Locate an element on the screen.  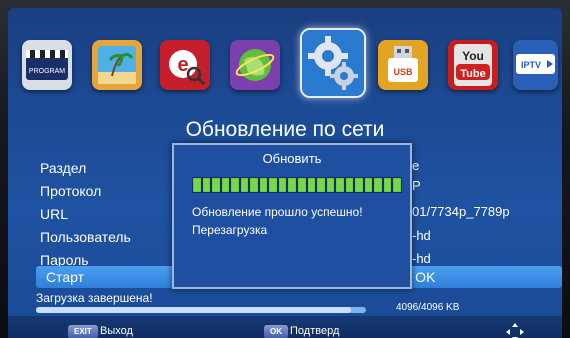
network-icon is located at coordinates (255, 65).